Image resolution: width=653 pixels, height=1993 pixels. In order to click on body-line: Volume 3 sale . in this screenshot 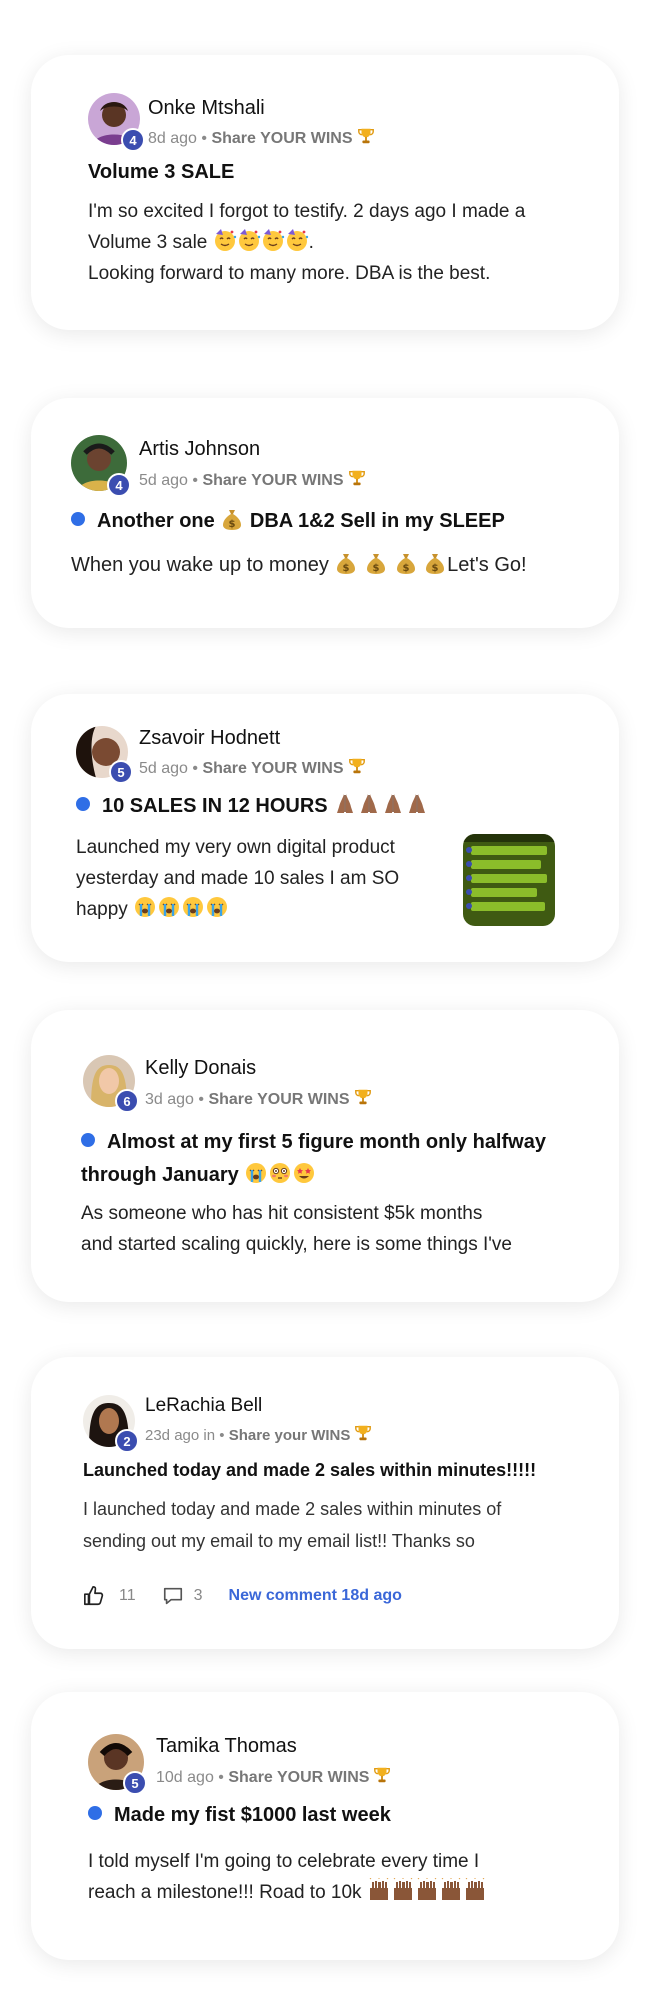, I will do `click(338, 242)`.